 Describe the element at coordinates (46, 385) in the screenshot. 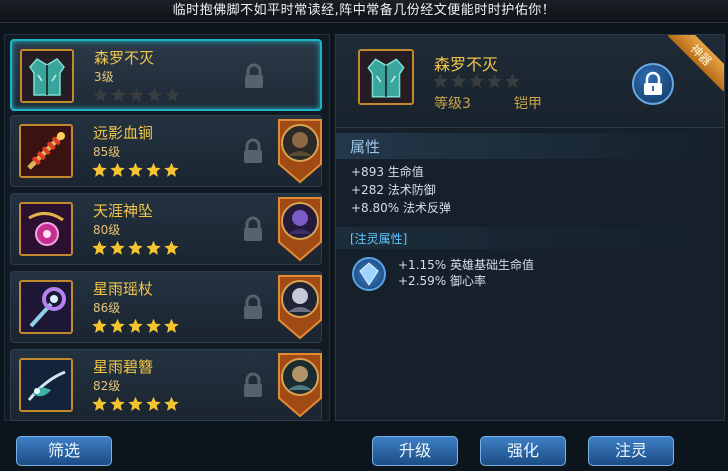

I see `hairpin-icon` at that location.